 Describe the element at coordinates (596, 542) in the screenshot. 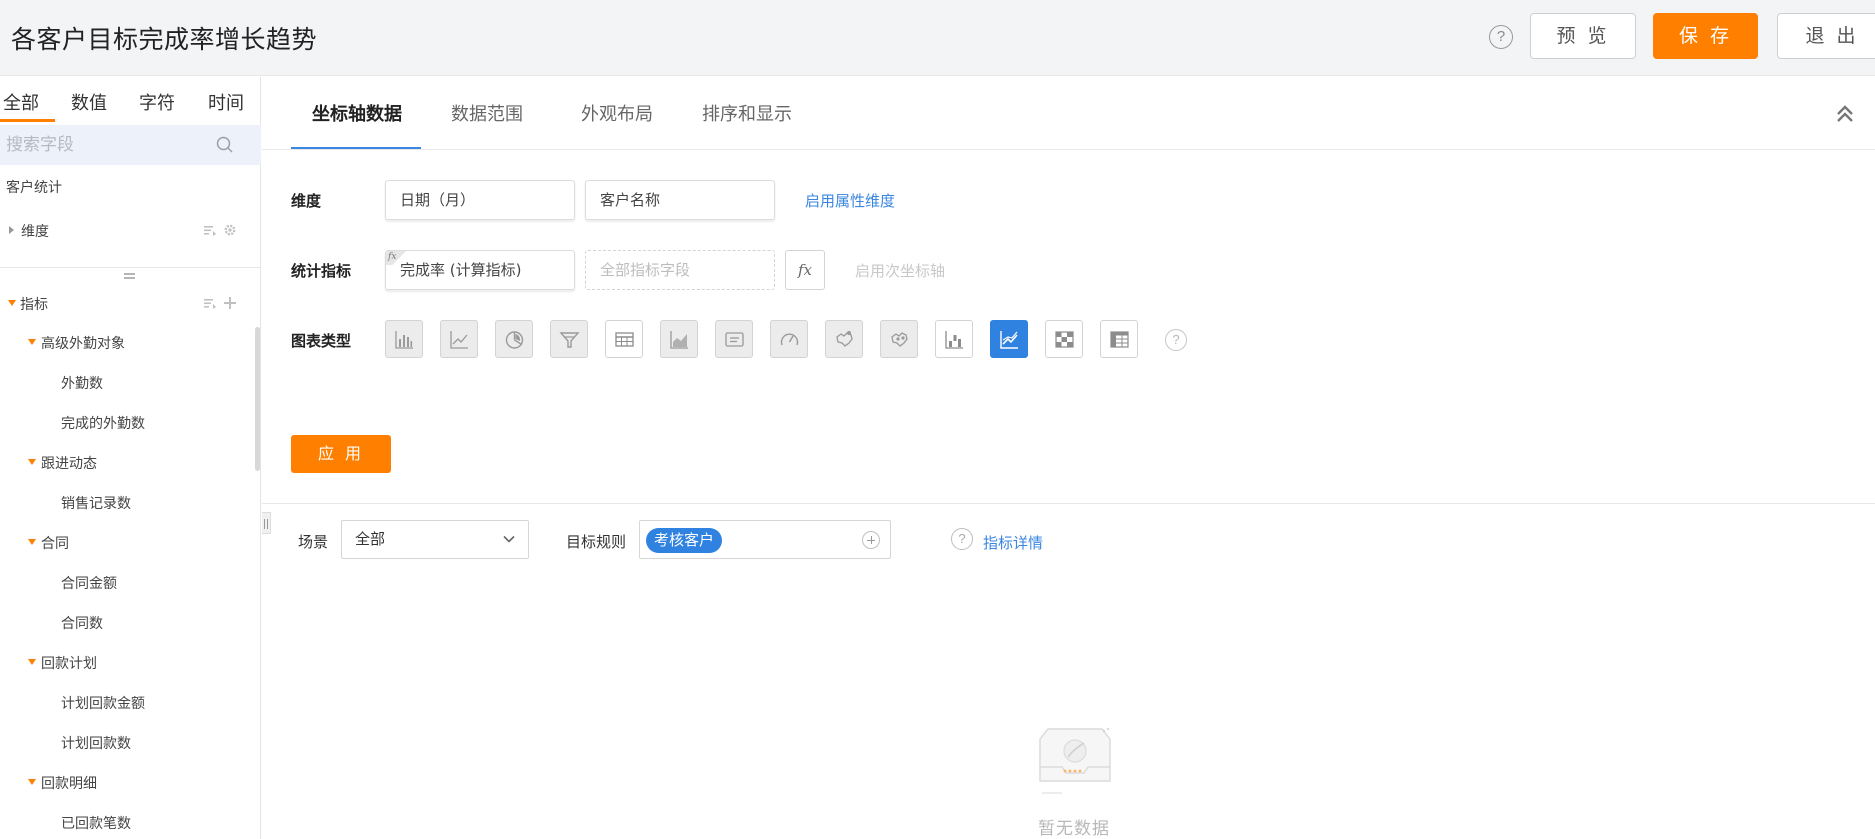

I see `target-rule-label: 目标规则` at that location.